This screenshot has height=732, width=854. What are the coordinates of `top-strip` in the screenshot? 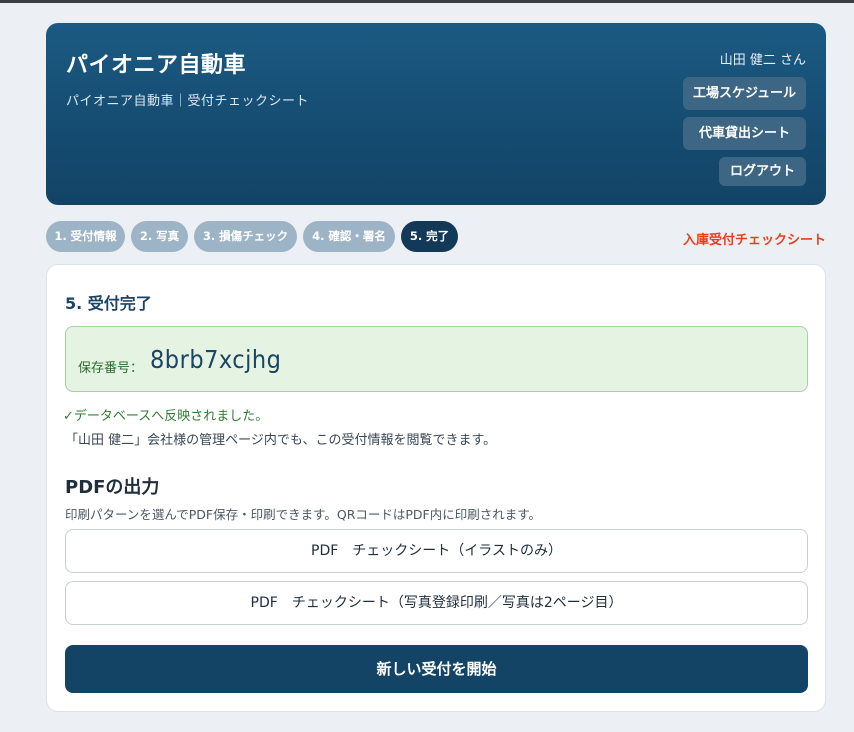 It's located at (427, 1).